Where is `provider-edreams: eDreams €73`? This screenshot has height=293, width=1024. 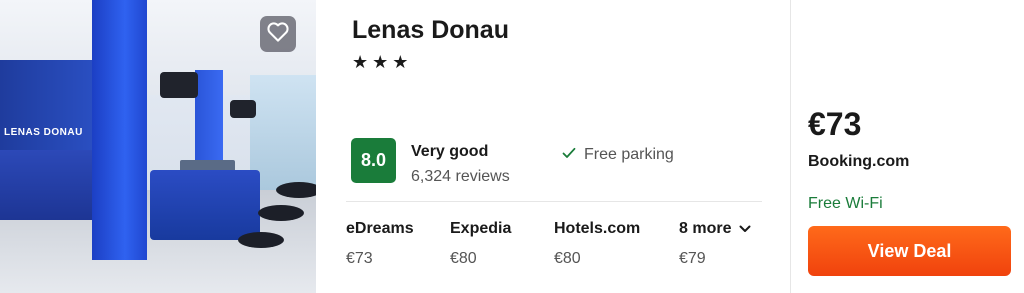 provider-edreams: eDreams €73 is located at coordinates (380, 244).